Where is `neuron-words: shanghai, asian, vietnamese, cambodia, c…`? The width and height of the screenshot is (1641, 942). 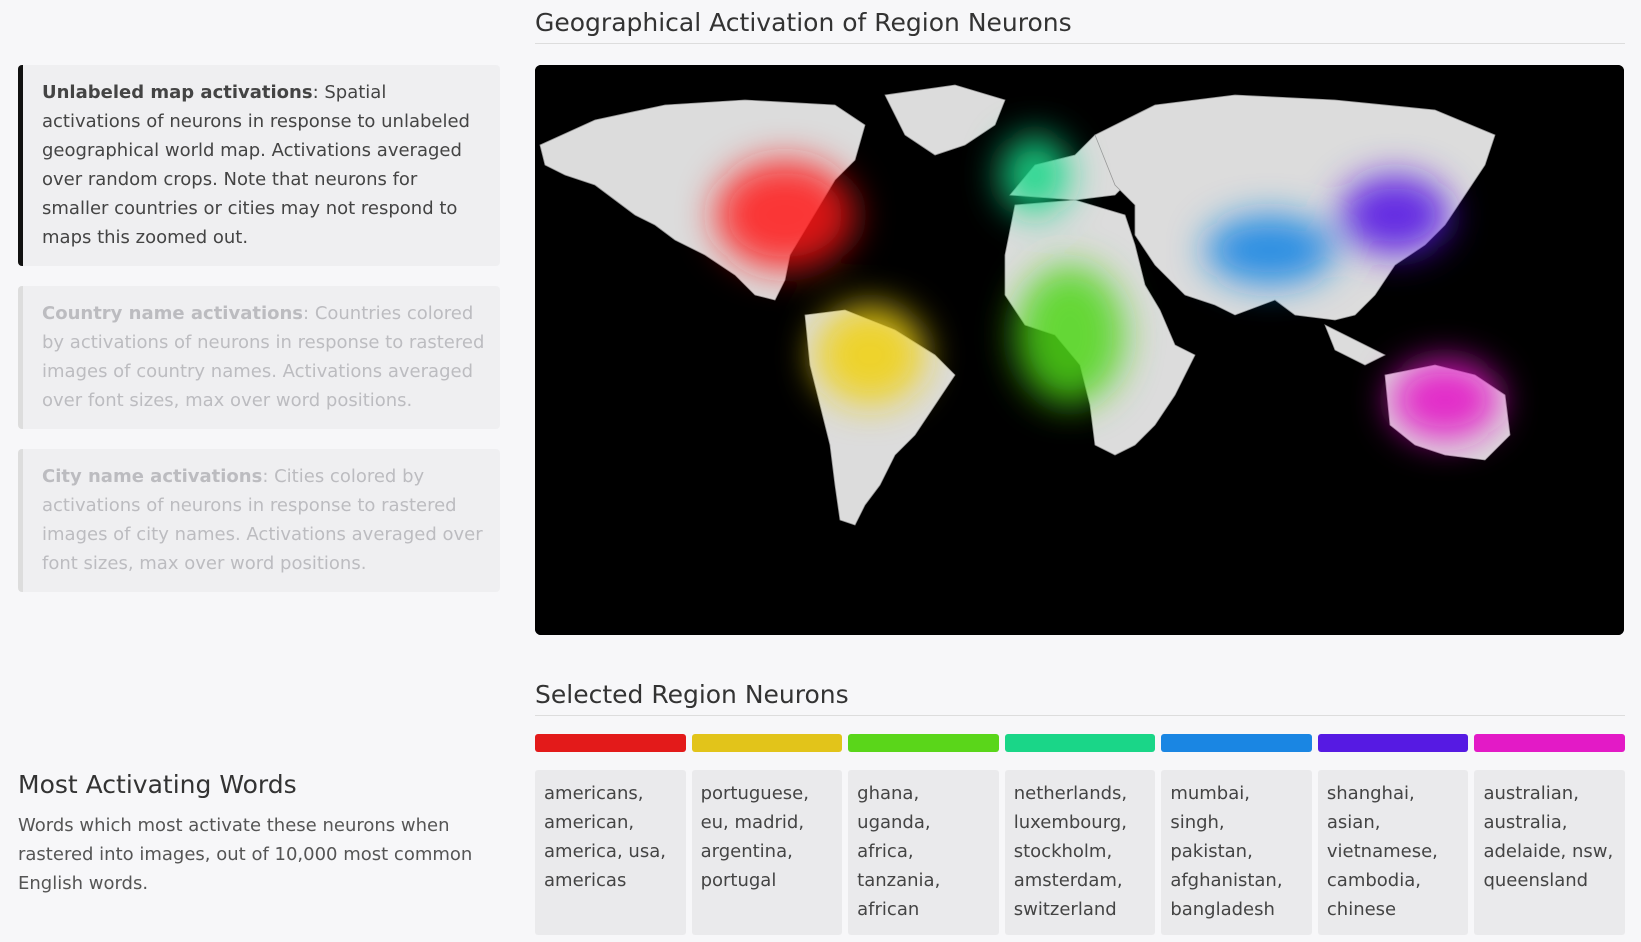 neuron-words: shanghai, asian, vietnamese, cambodia, c… is located at coordinates (1393, 852).